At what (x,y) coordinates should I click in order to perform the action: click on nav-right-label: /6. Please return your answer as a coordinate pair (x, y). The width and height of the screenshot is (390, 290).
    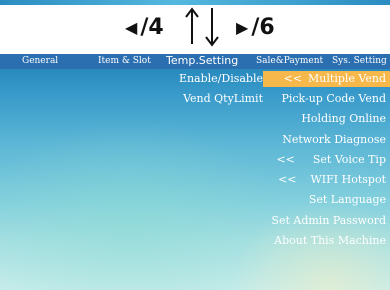
    Looking at the image, I should click on (263, 27).